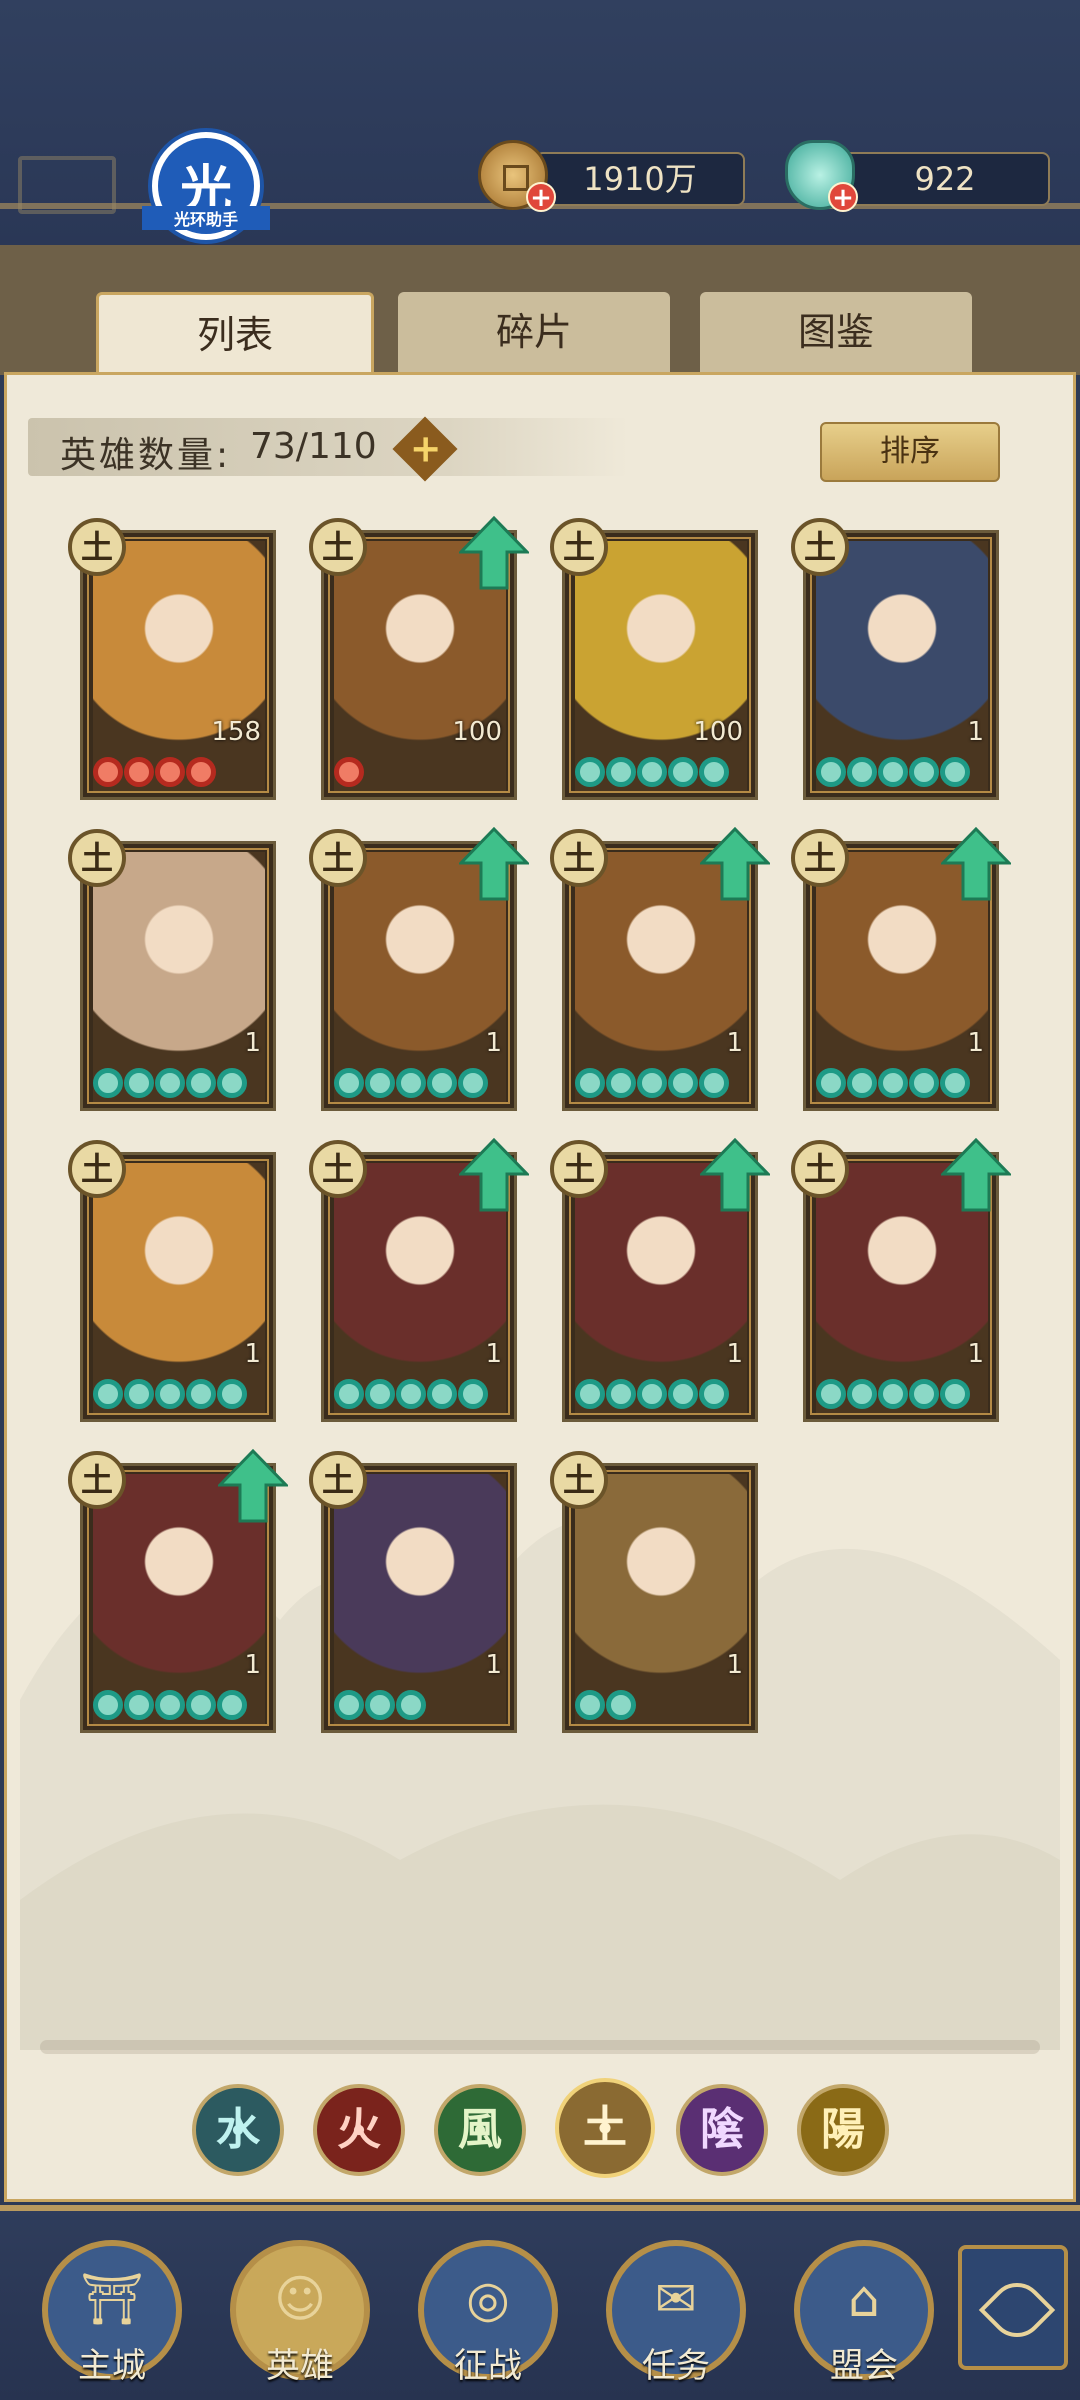 The image size is (1080, 2400). What do you see at coordinates (843, 2130) in the screenshot?
I see `element-filter-button: 陽` at bounding box center [843, 2130].